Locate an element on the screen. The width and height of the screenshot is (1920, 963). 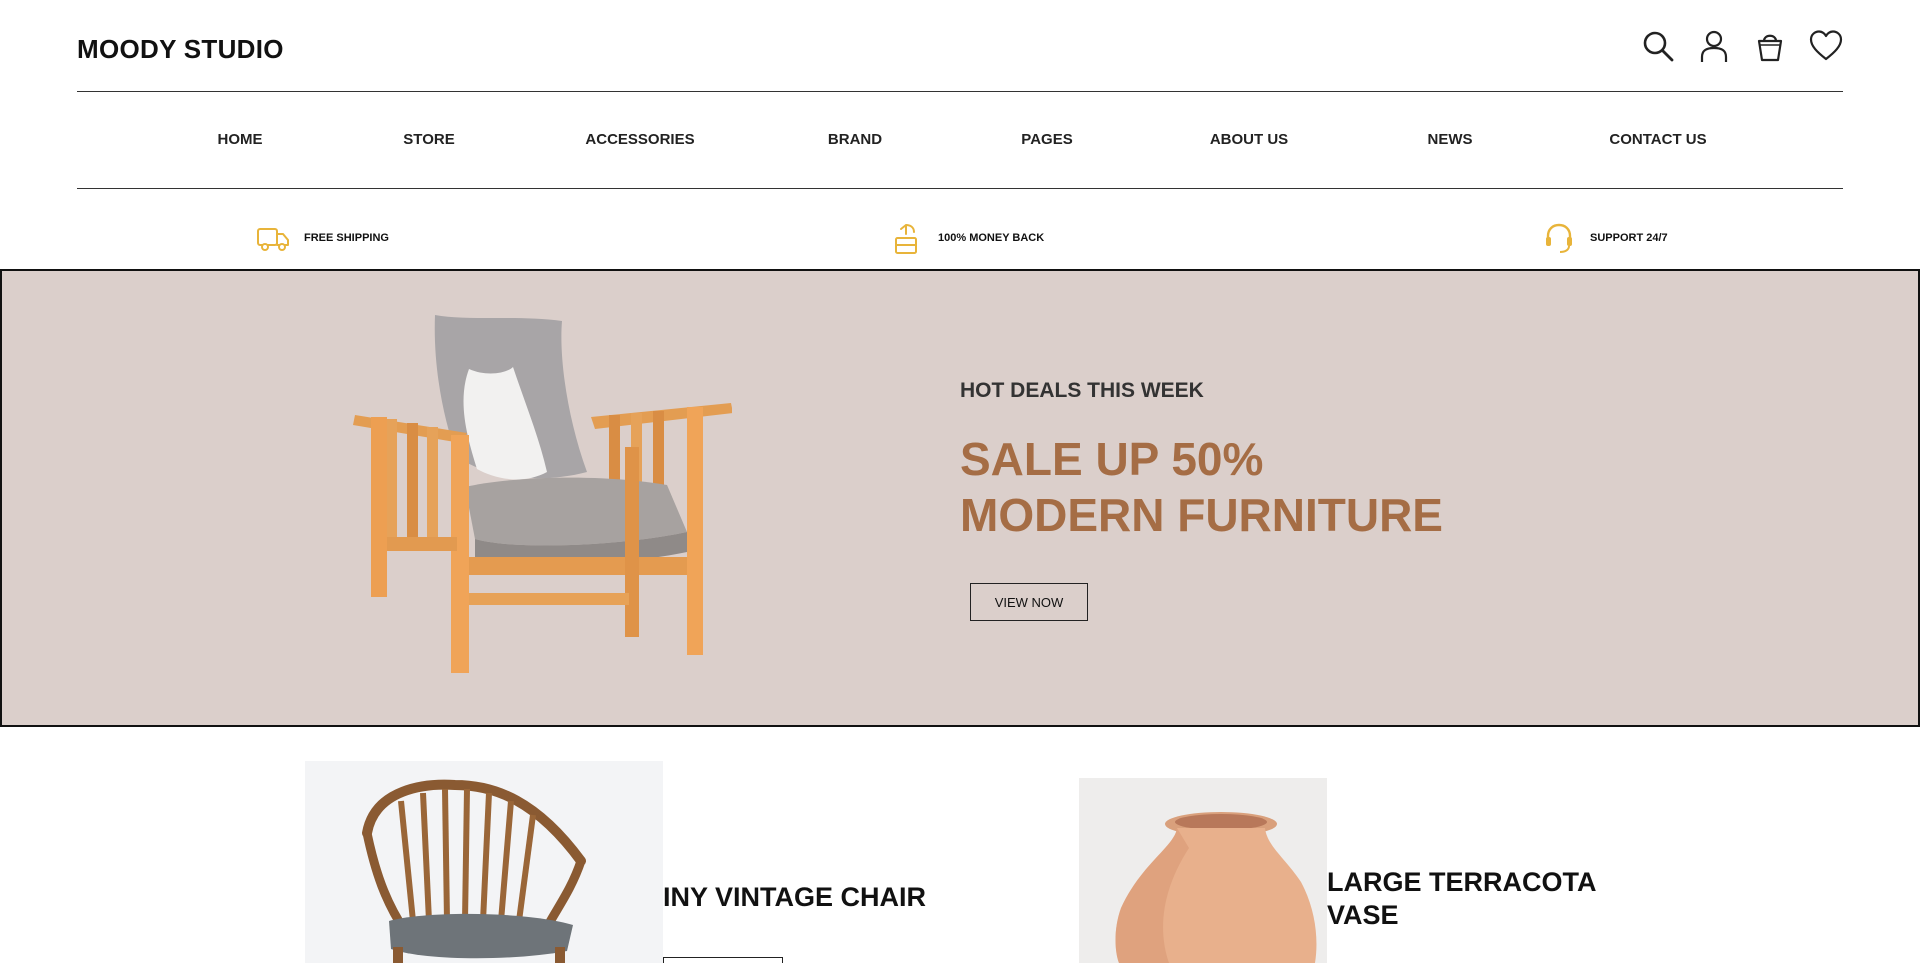
feature-money-back: 100% MONEY BACK is located at coordinates (967, 238).